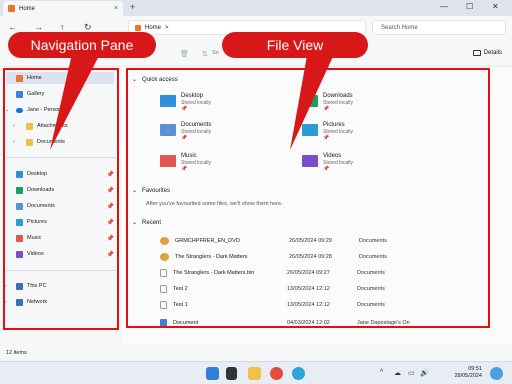 The height and width of the screenshot is (384, 512). Describe the element at coordinates (313, 100) in the screenshot. I see `arrow-file` at that location.